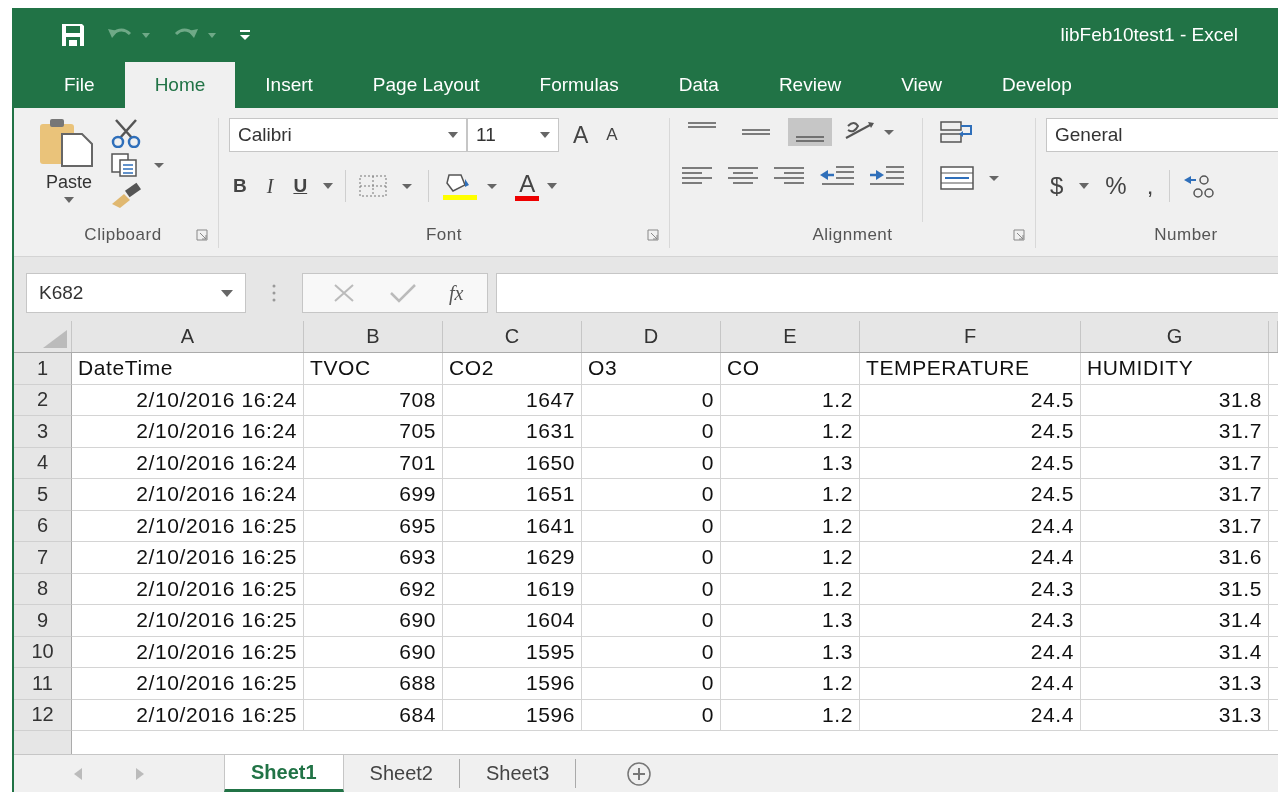  What do you see at coordinates (444, 235) in the screenshot?
I see `group-label: Font` at bounding box center [444, 235].